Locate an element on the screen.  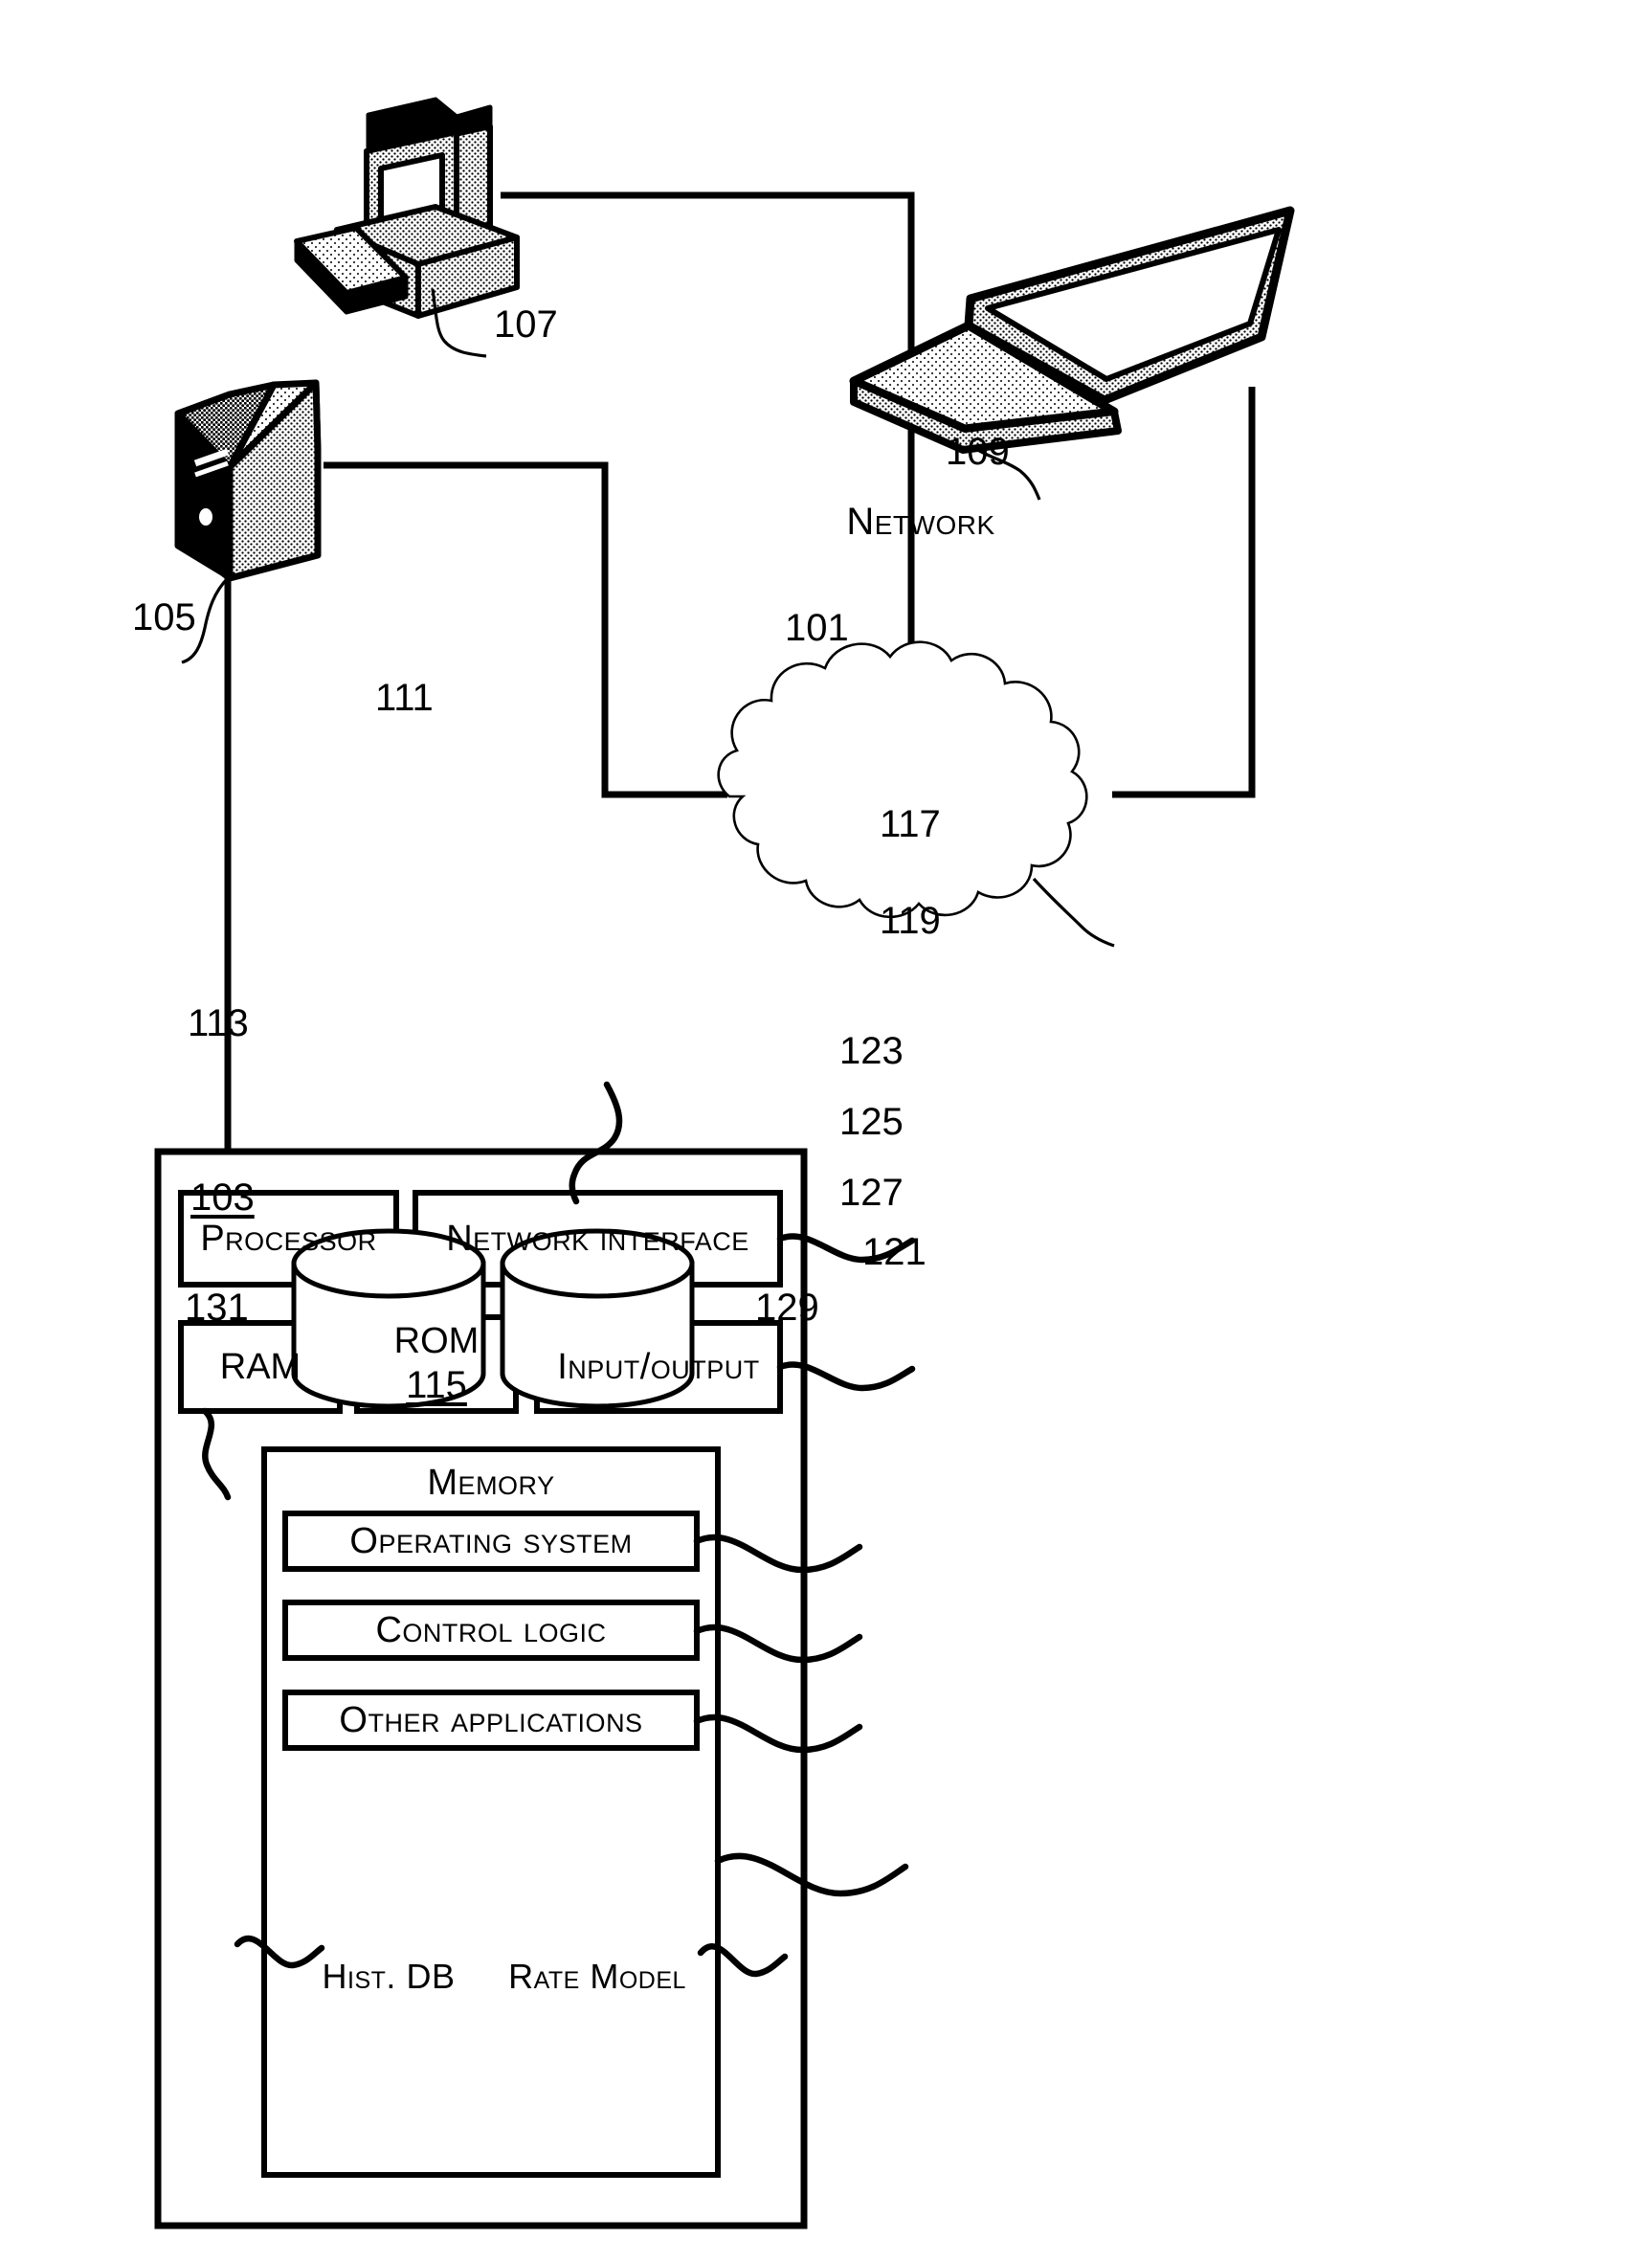
other-applications-box: Other applications is located at coordinates (491, 1720).